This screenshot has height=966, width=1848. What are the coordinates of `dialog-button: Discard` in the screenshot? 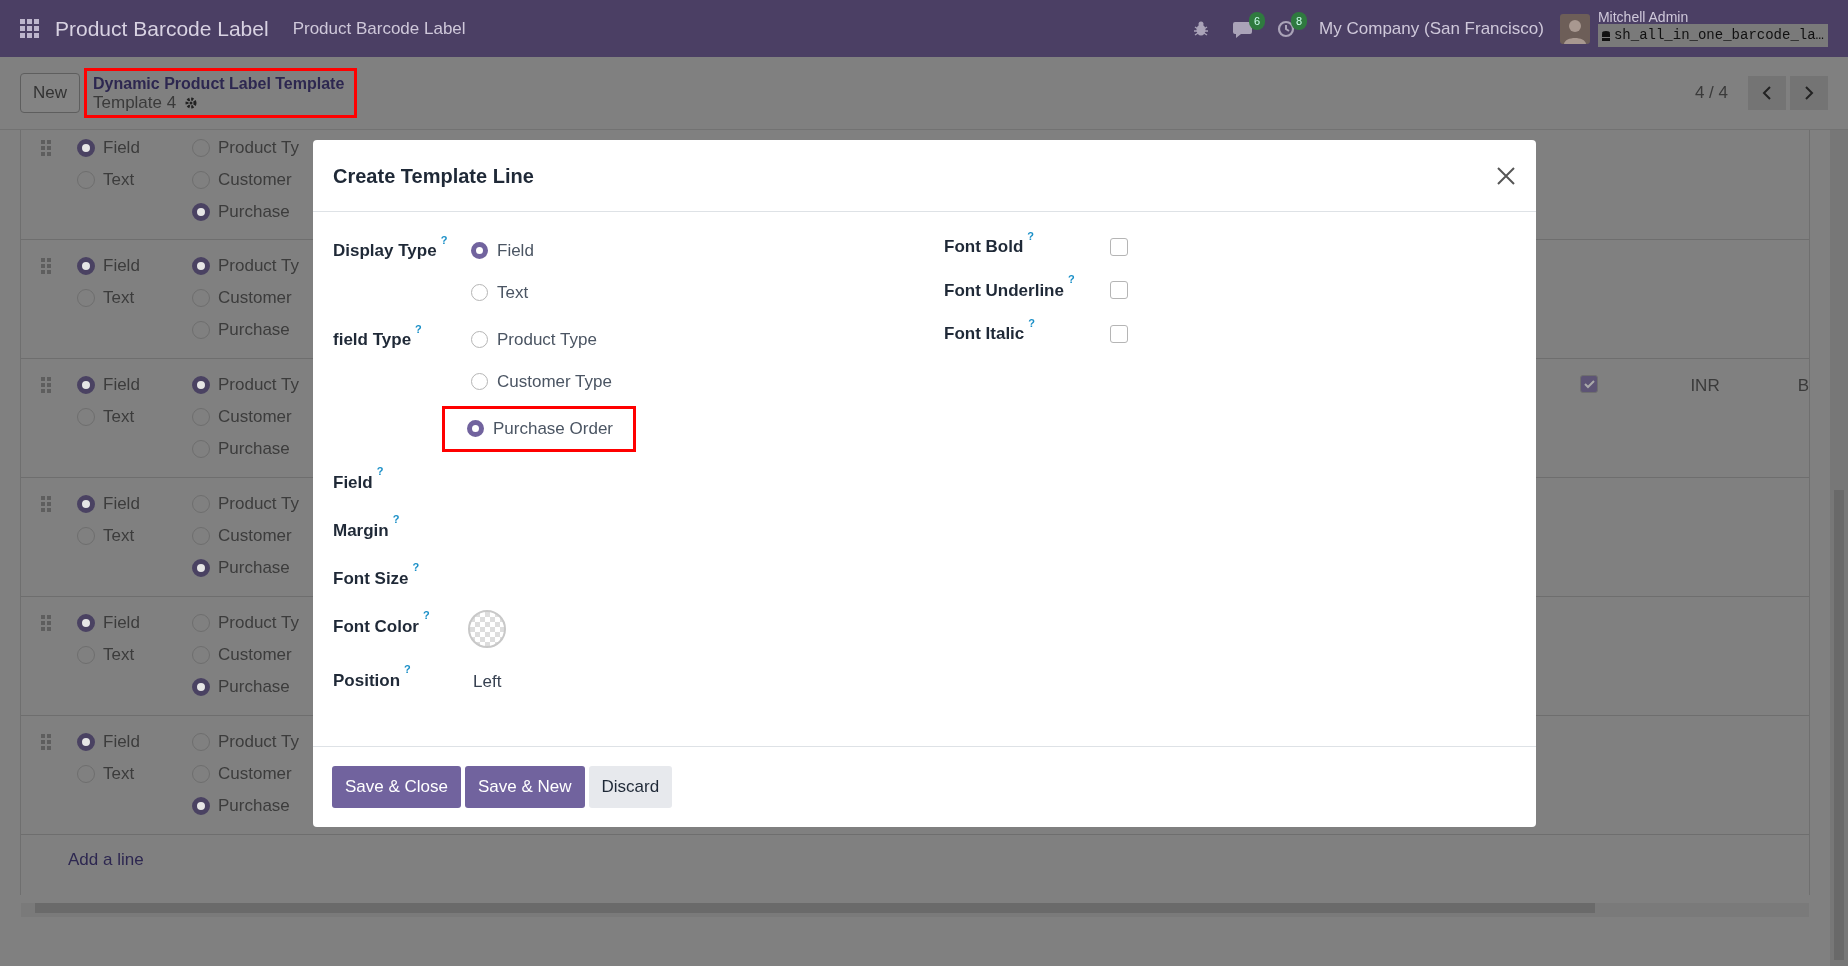 It's located at (630, 787).